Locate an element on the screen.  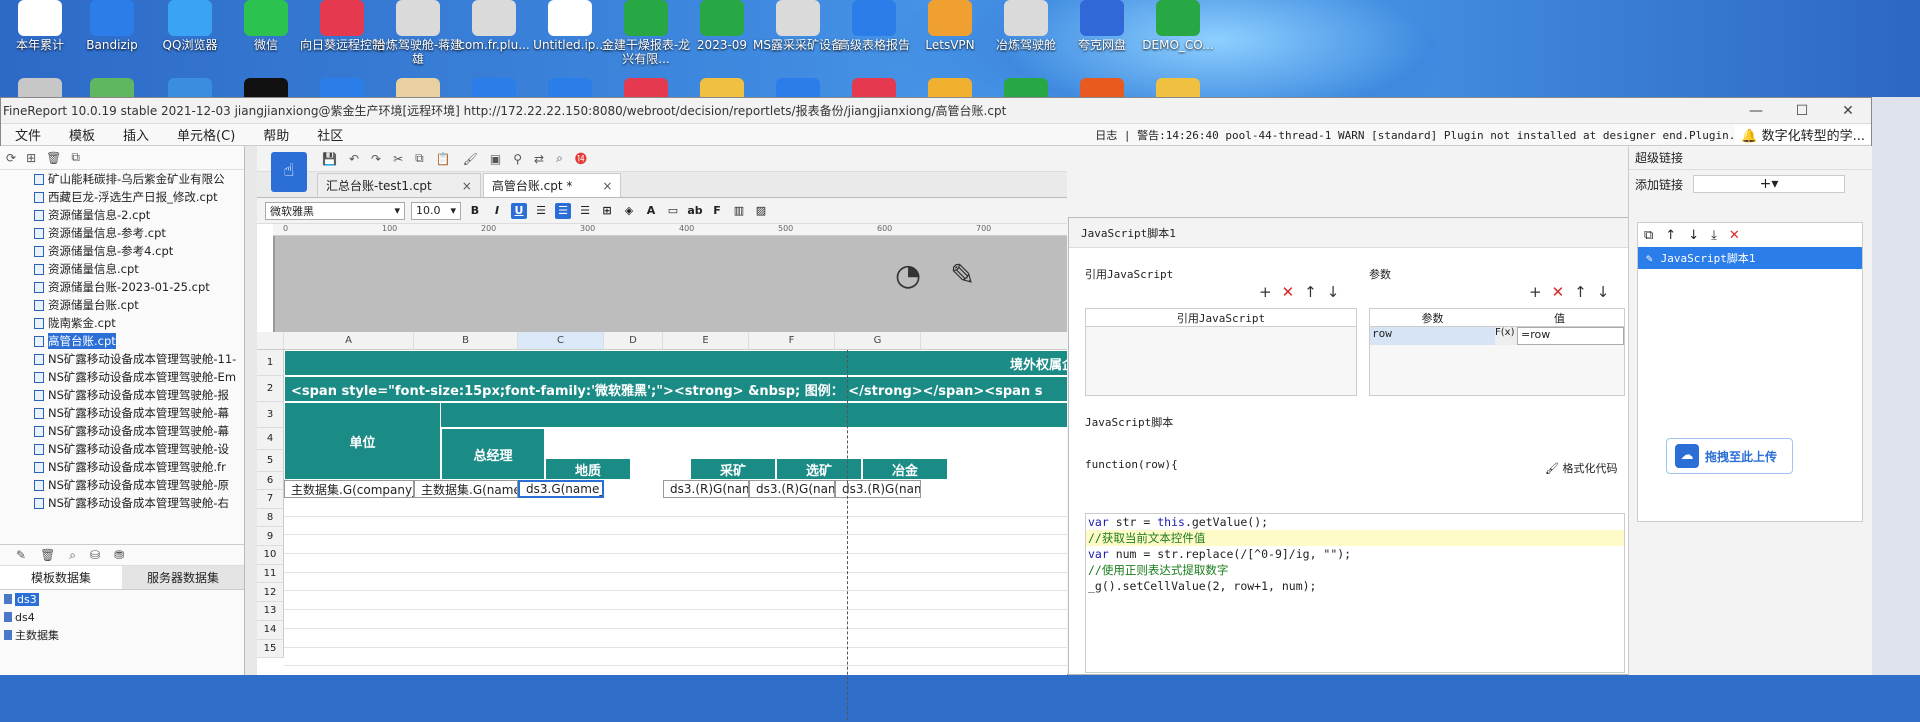
chart-icon: ▥ is located at coordinates (739, 211).